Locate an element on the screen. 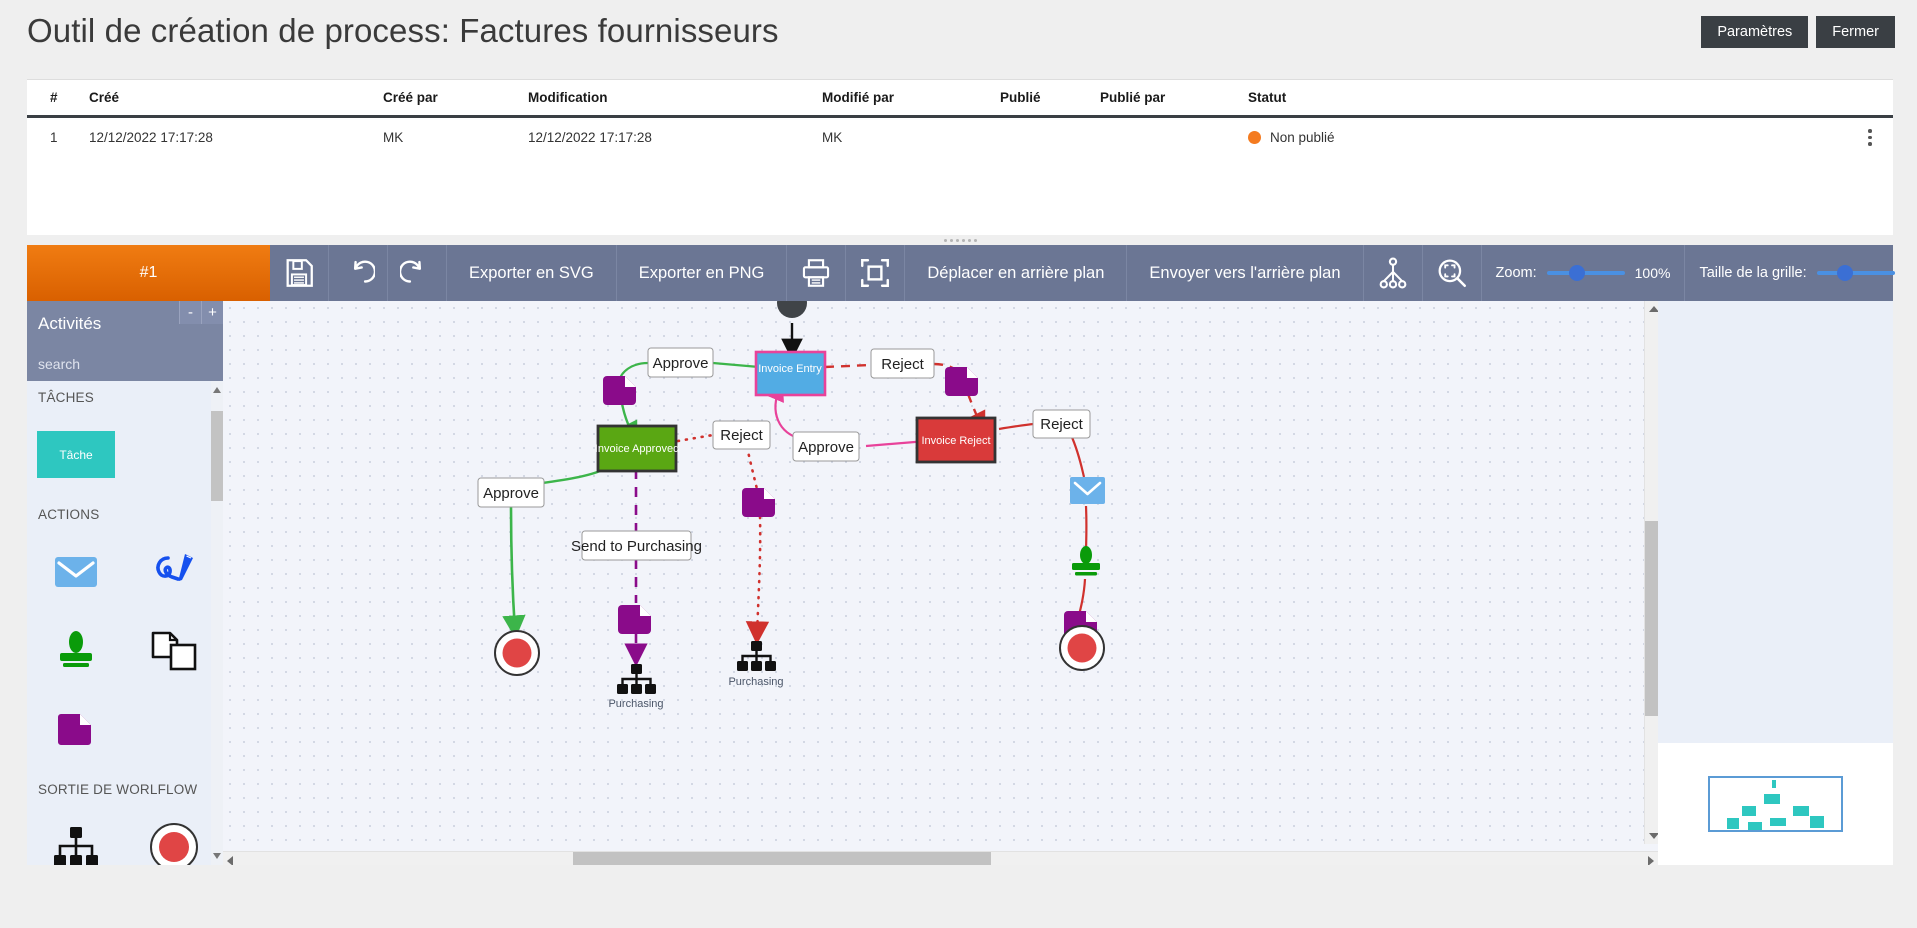  palette-item-email is located at coordinates (76, 571).